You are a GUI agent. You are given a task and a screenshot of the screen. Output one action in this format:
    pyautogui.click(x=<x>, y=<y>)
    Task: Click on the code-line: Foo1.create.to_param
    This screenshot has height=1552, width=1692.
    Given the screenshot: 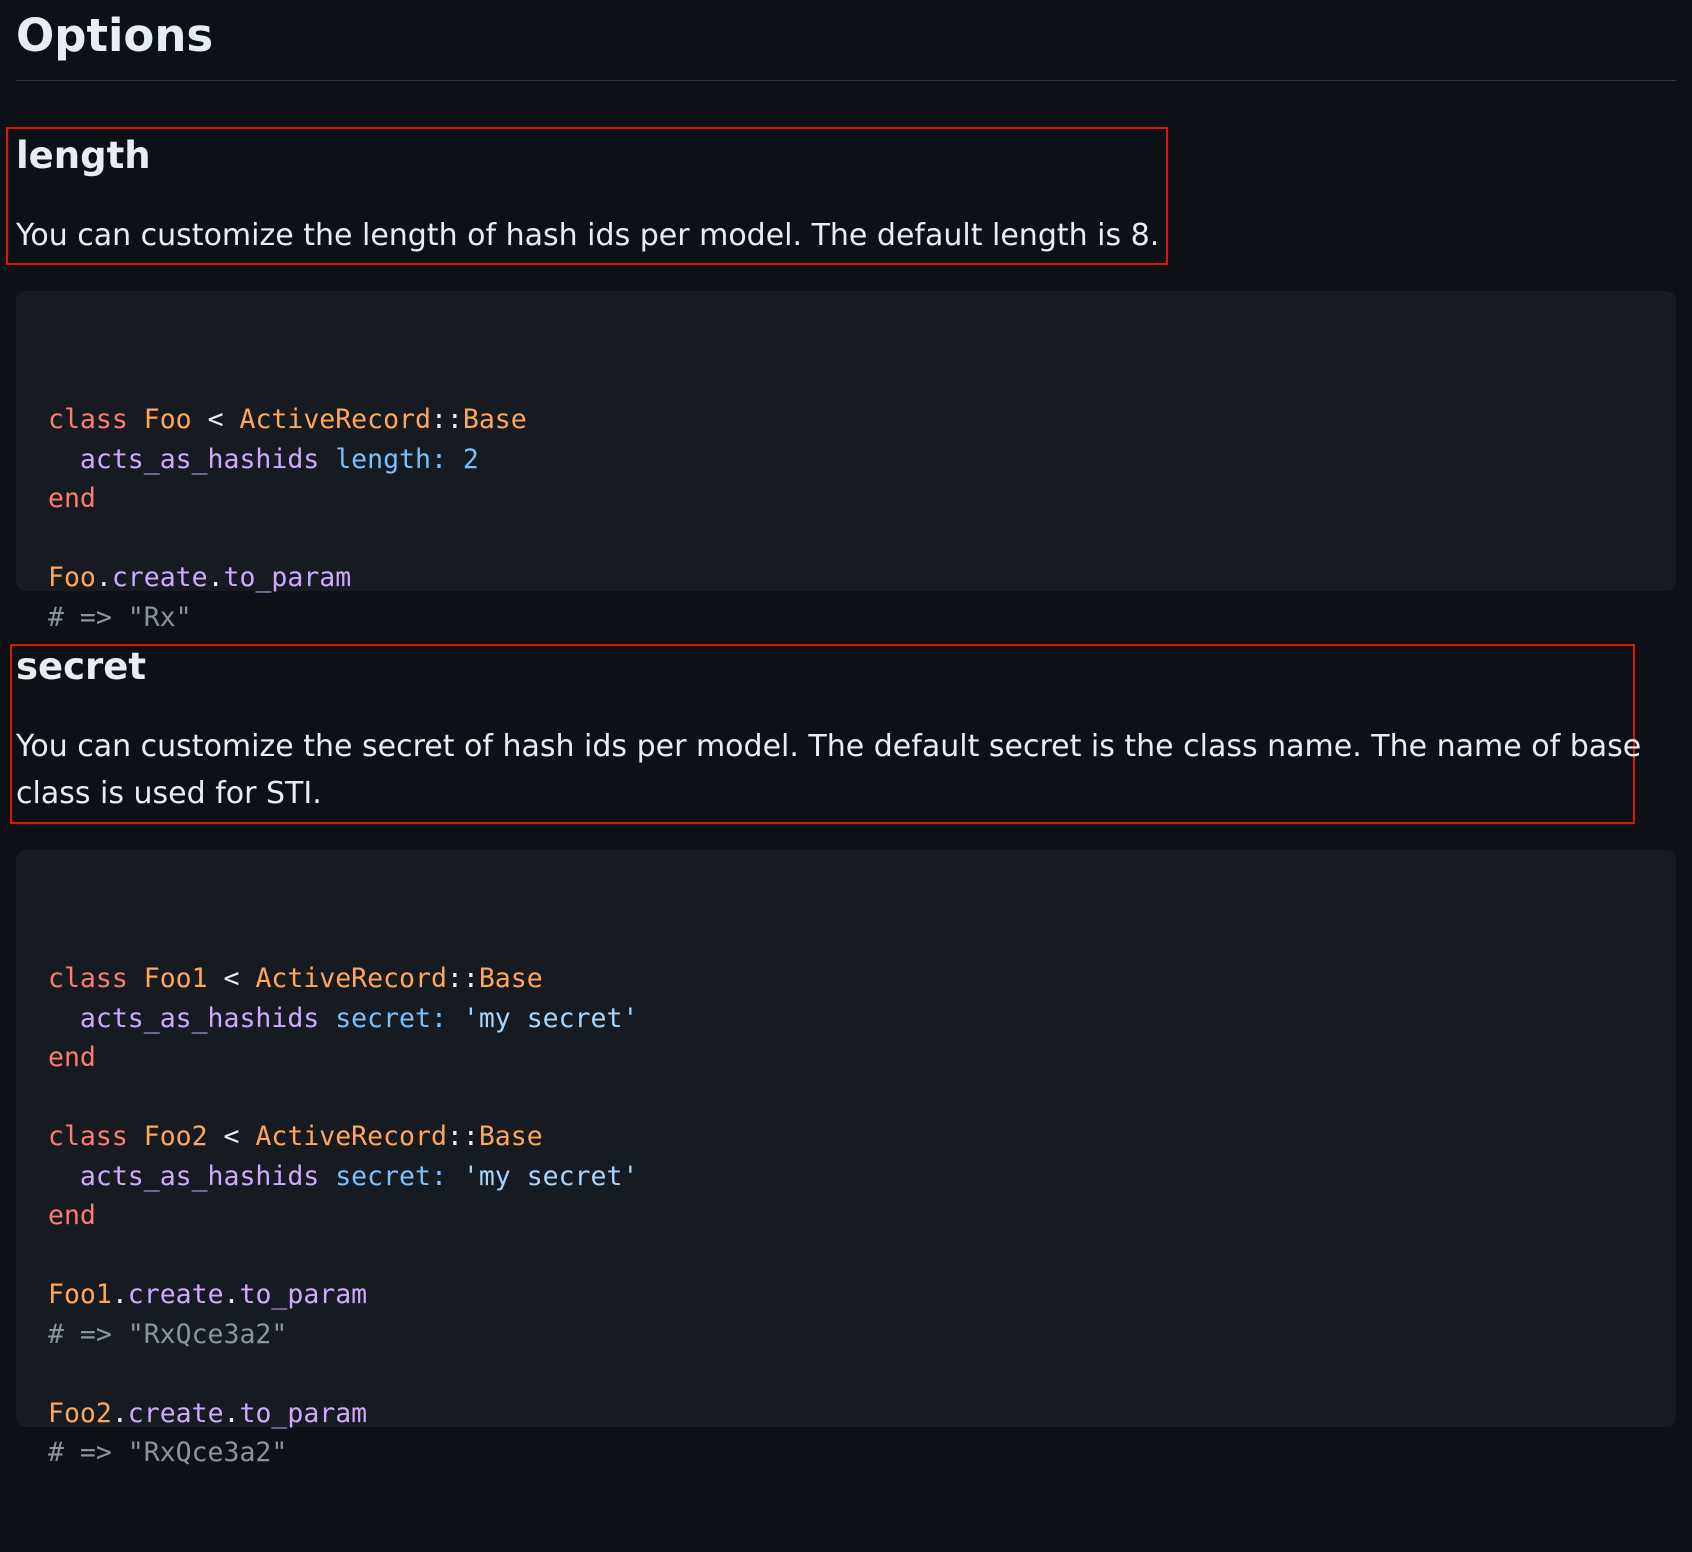 What is the action you would take?
    pyautogui.click(x=862, y=1295)
    